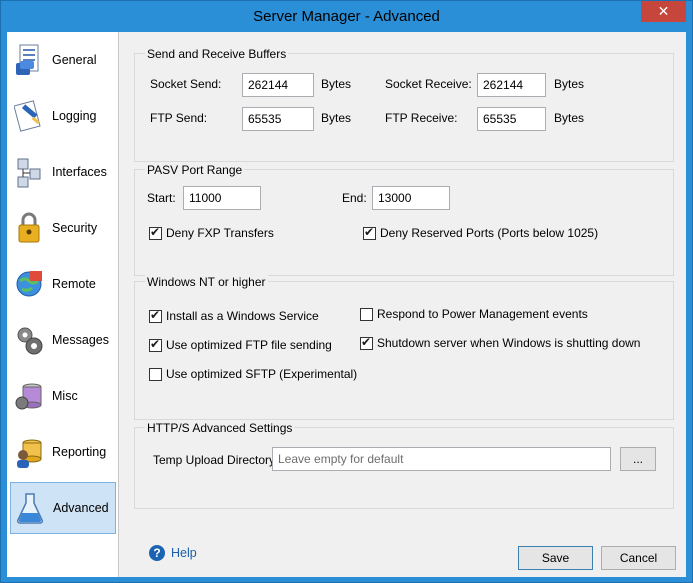 The height and width of the screenshot is (583, 693). Describe the element at coordinates (278, 119) in the screenshot. I see `ftp-send-input: 65535` at that location.